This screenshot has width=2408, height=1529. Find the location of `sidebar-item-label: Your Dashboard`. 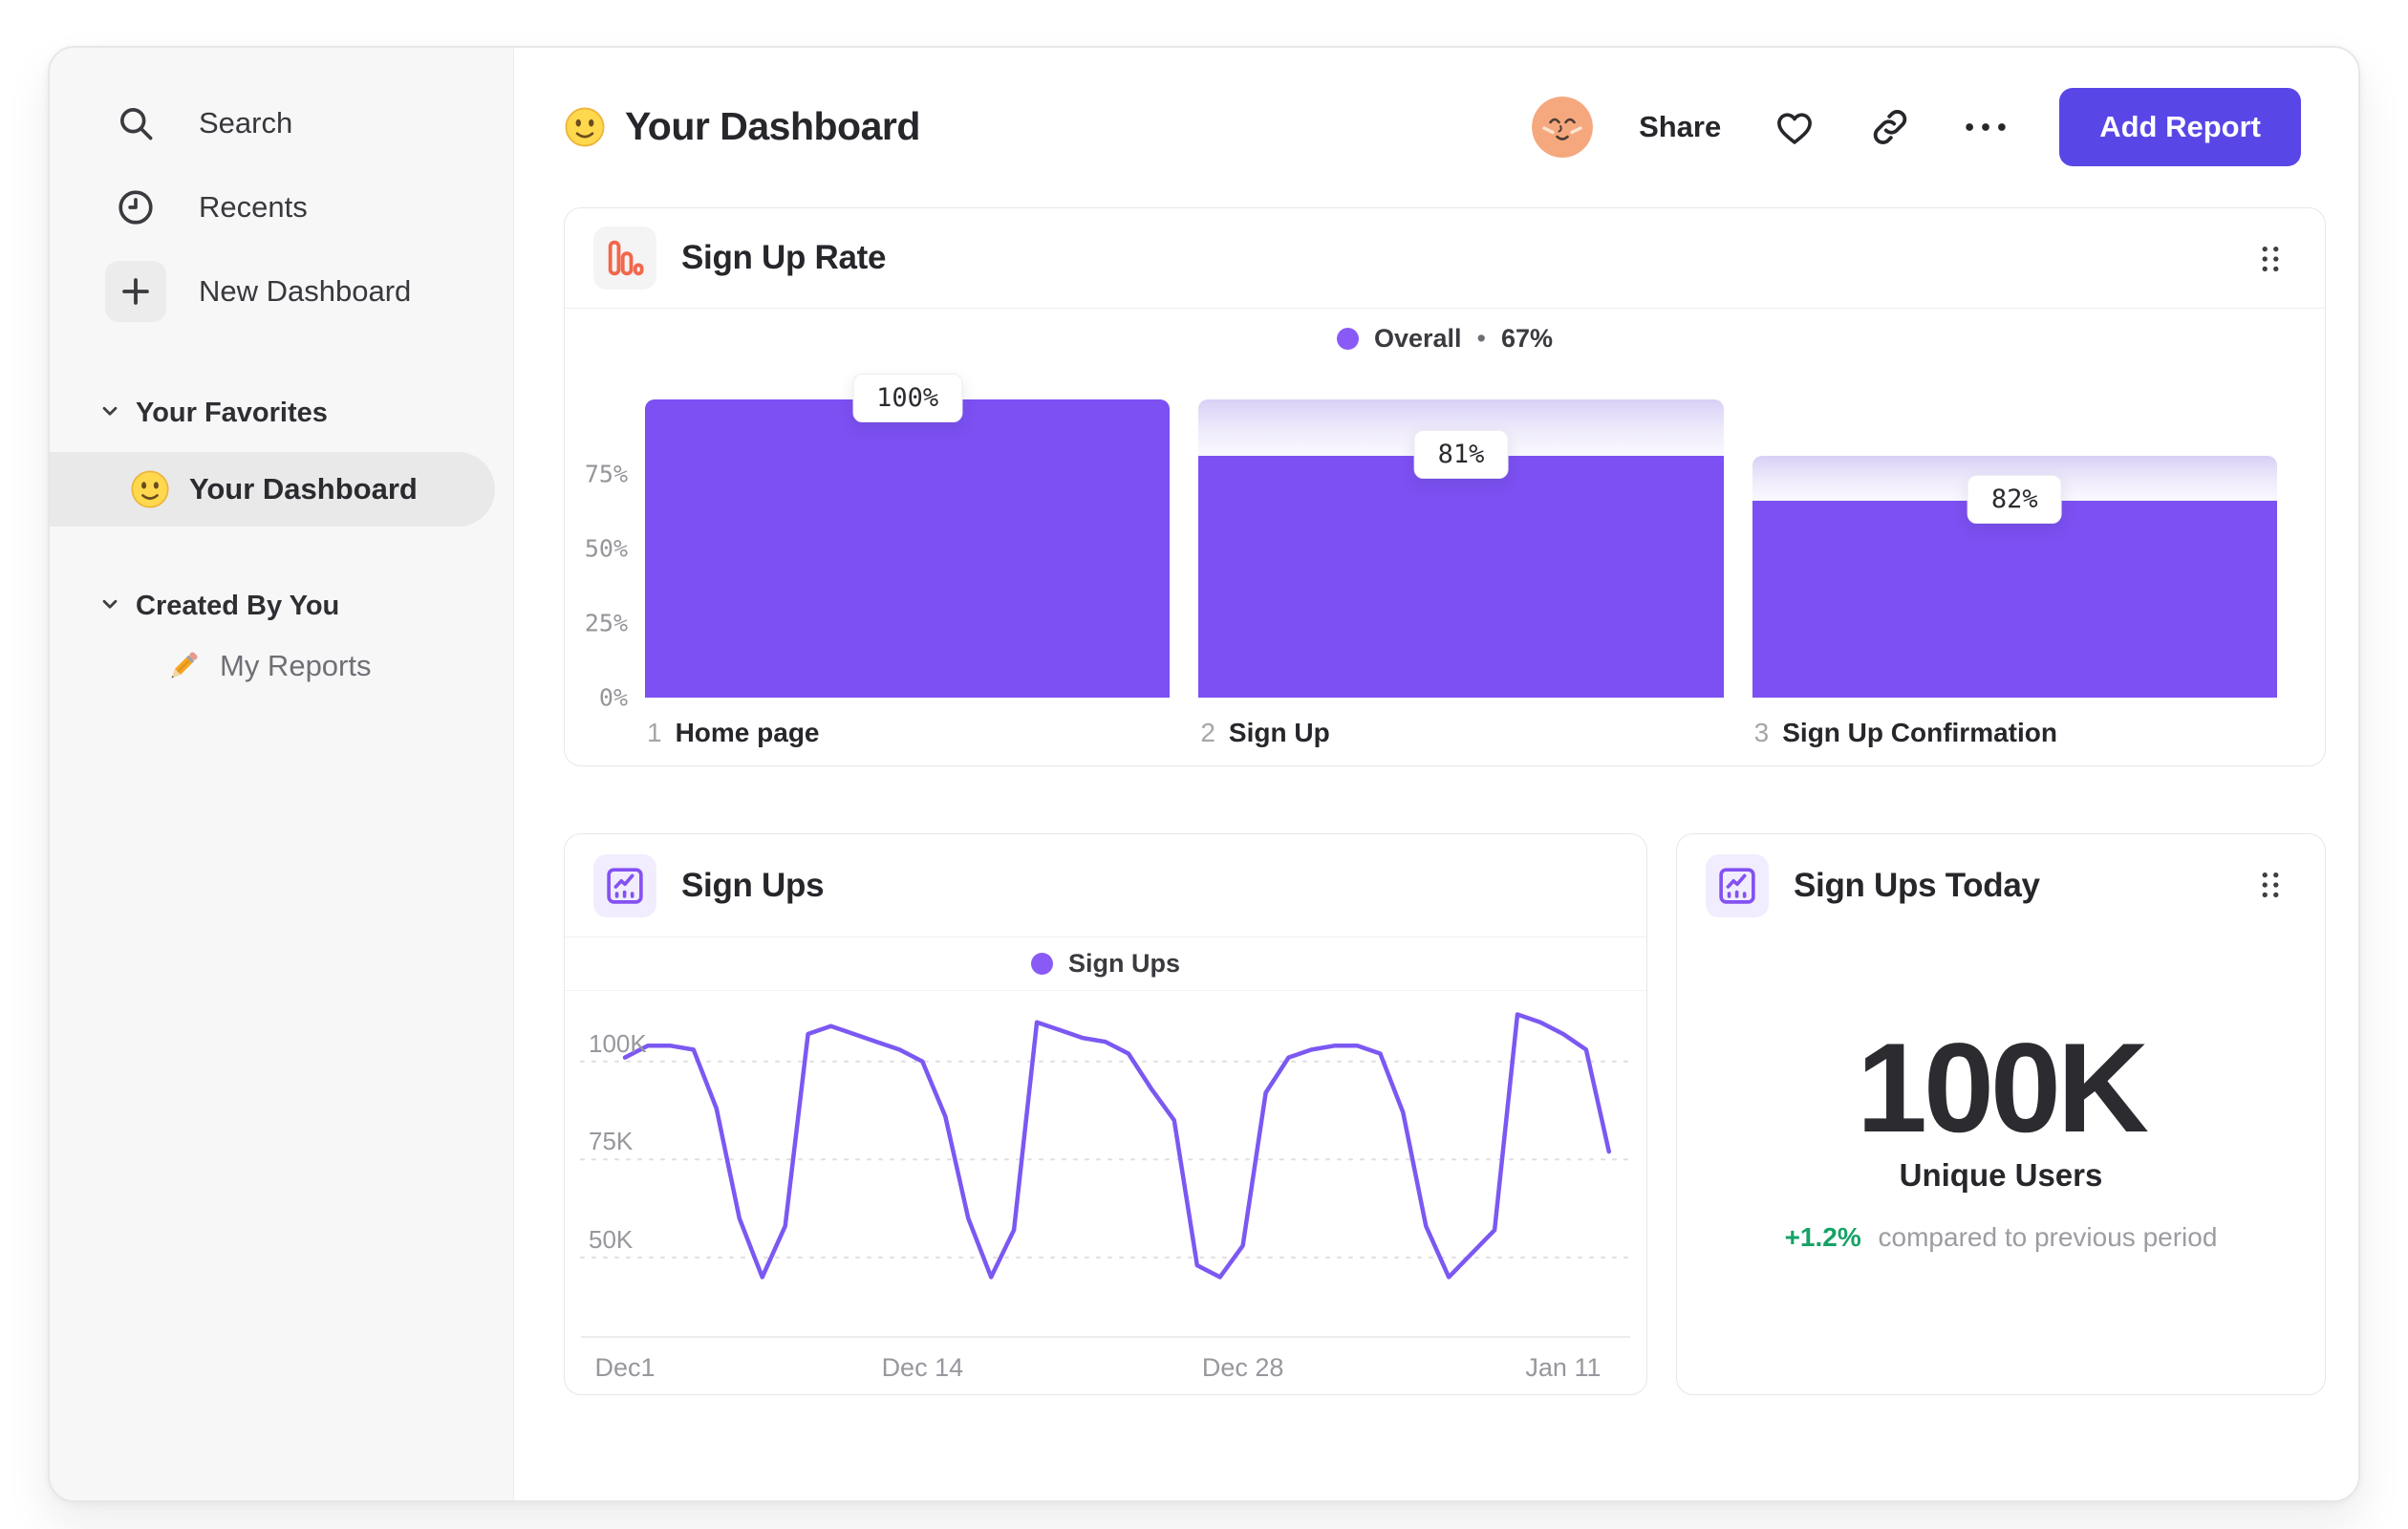

sidebar-item-label: Your Dashboard is located at coordinates (304, 489).